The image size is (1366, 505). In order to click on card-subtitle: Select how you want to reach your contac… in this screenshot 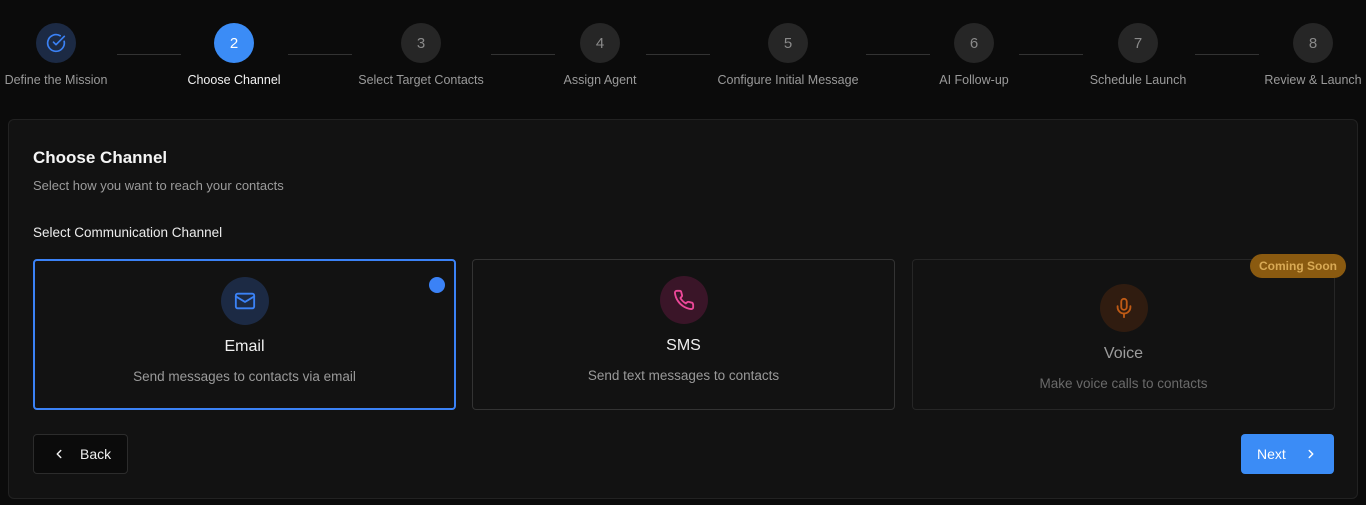, I will do `click(158, 185)`.